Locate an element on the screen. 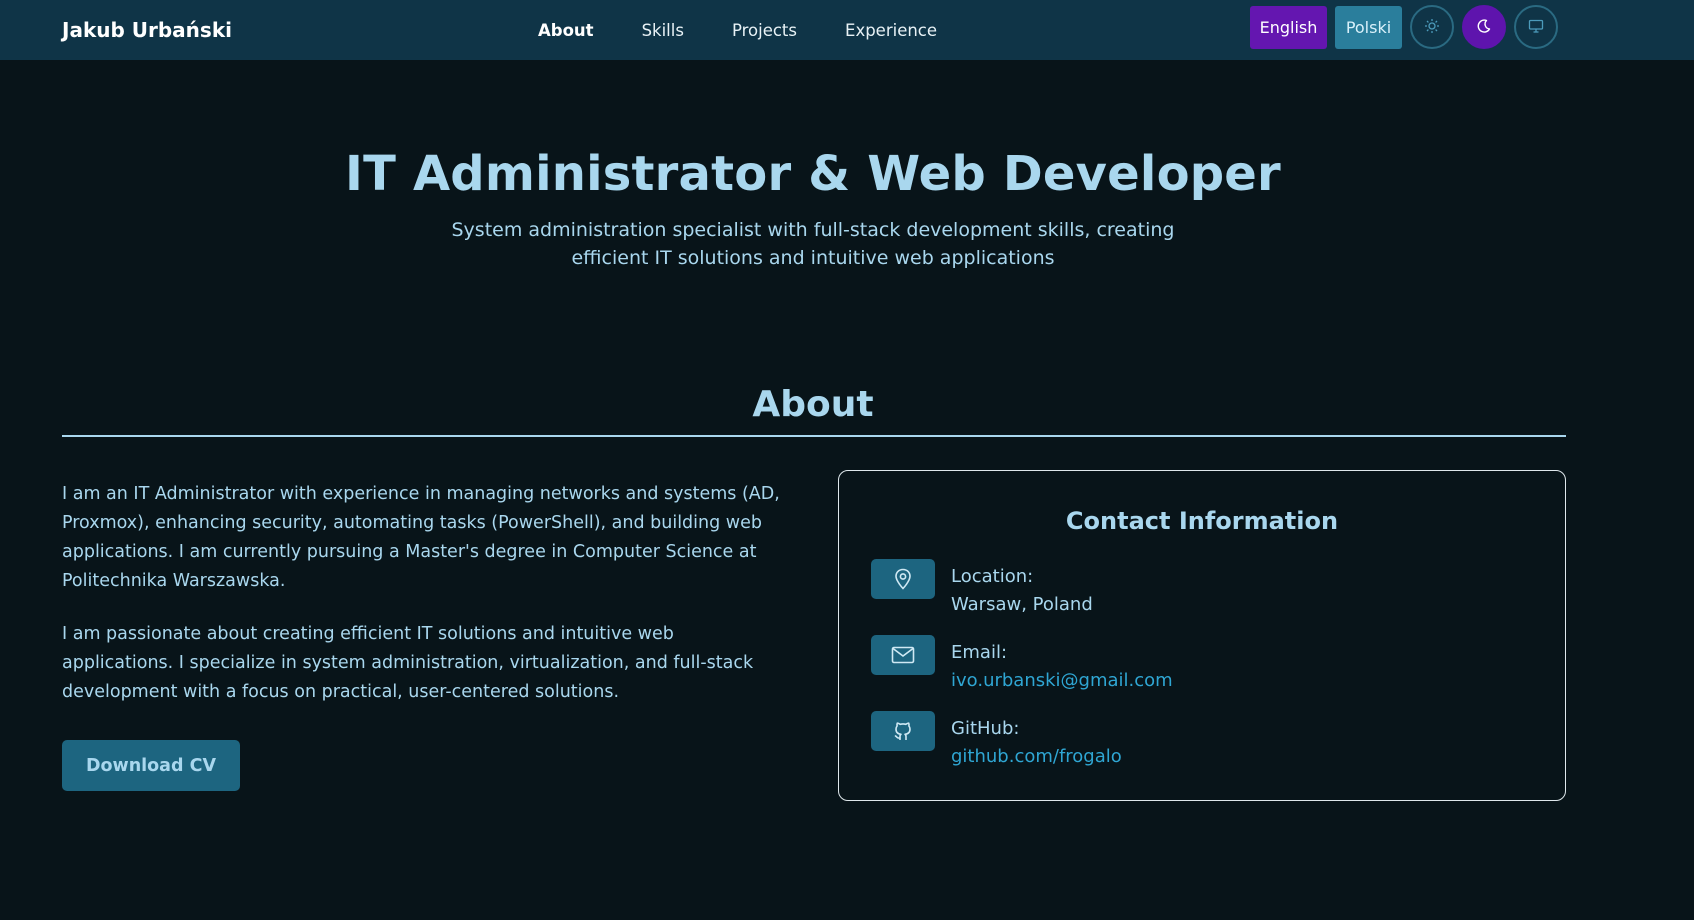 The width and height of the screenshot is (1694, 920). sun-icon is located at coordinates (1432, 27).